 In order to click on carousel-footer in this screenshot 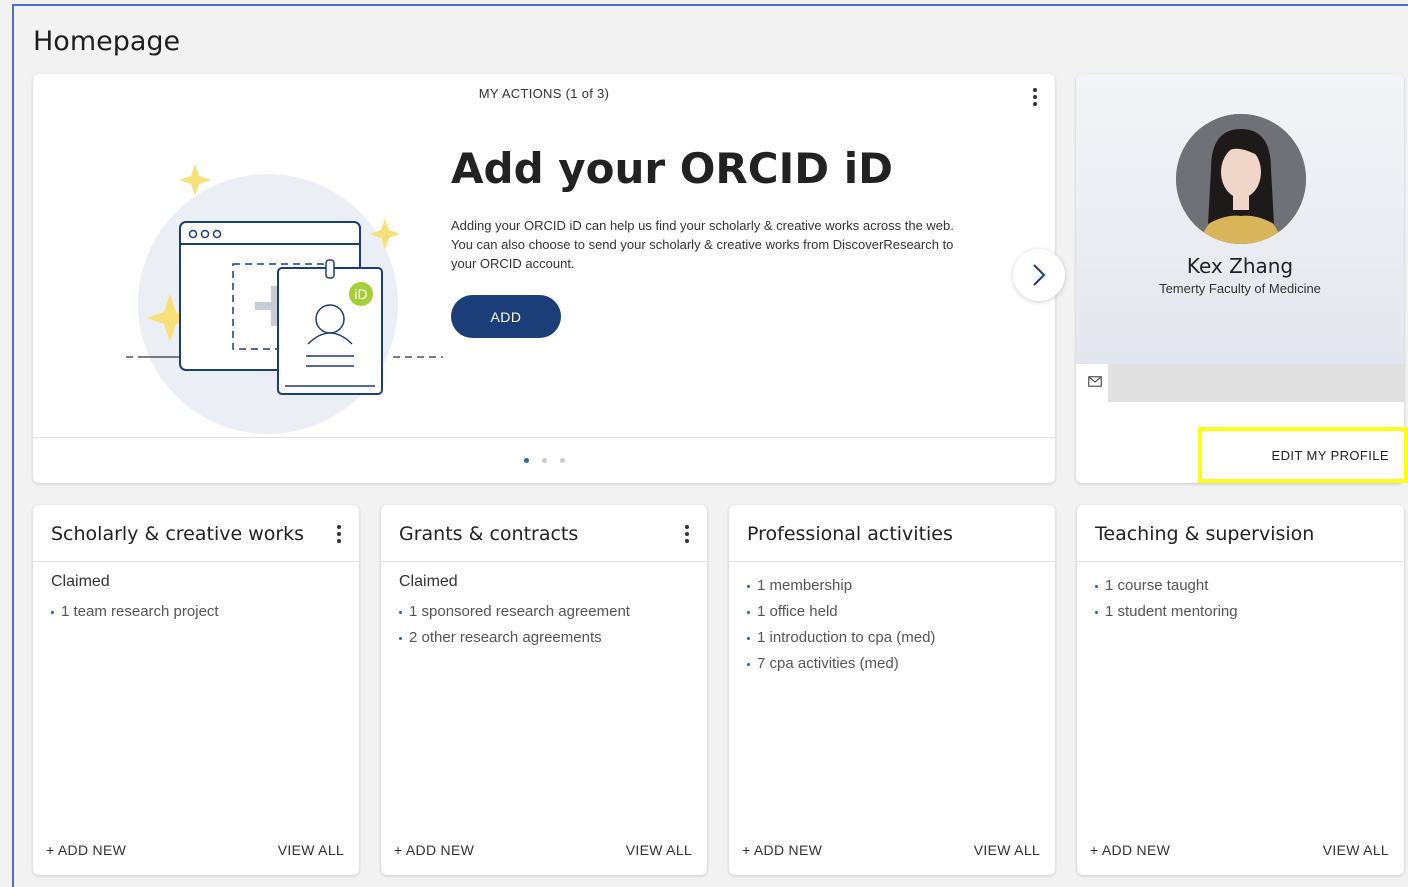, I will do `click(544, 460)`.